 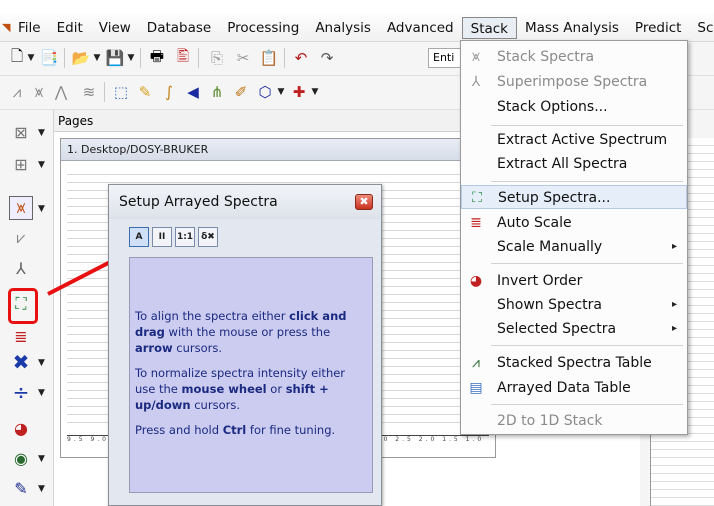 What do you see at coordinates (21, 268) in the screenshot?
I see `stack-options-icon: ⅄` at bounding box center [21, 268].